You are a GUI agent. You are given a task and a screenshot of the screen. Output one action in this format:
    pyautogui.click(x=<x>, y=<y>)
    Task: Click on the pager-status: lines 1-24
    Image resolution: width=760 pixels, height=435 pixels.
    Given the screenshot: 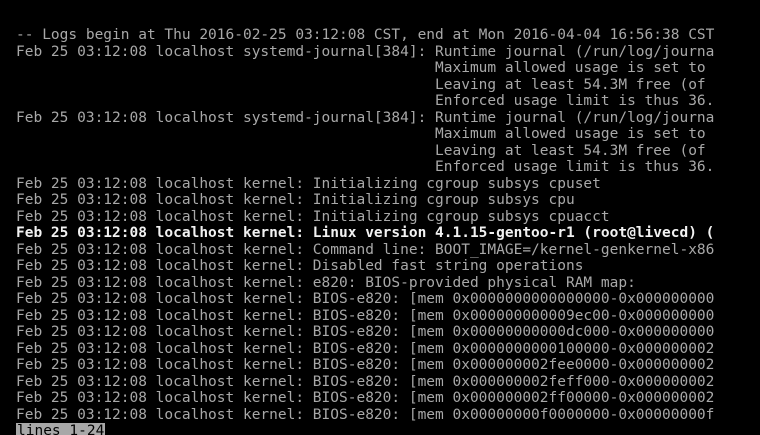 What is the action you would take?
    pyautogui.click(x=61, y=429)
    